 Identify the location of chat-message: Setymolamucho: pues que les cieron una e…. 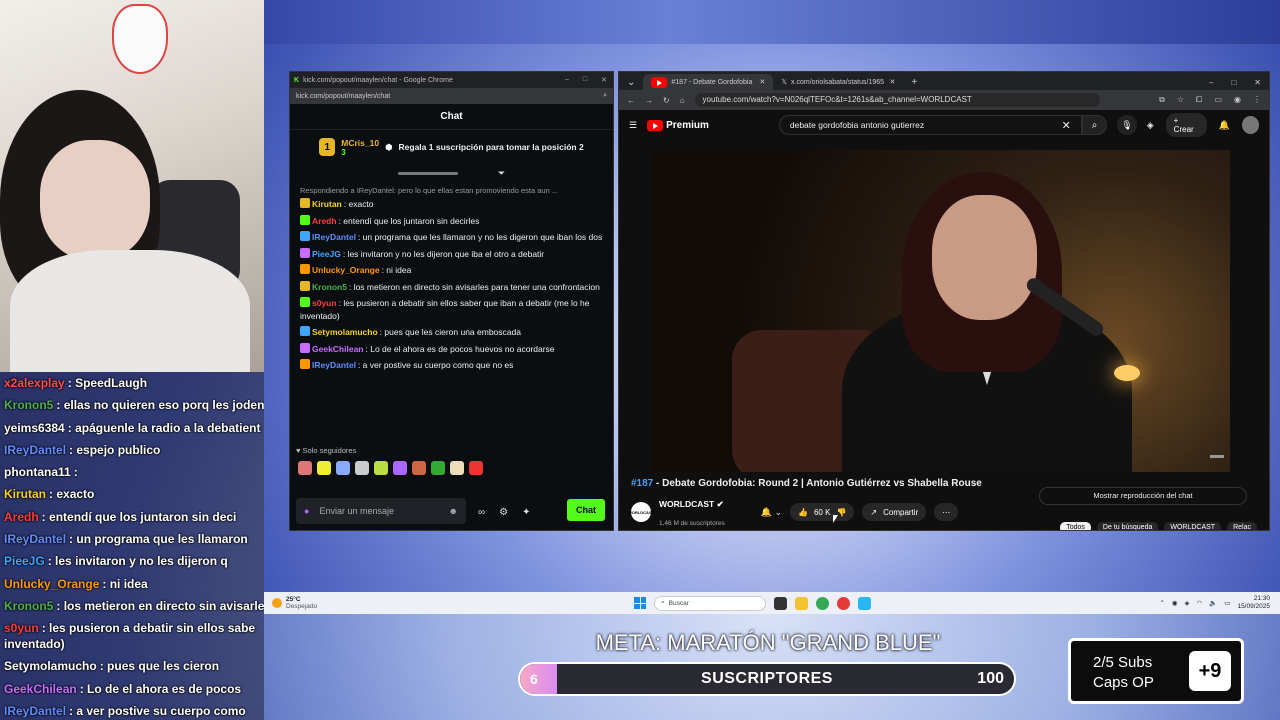
(452, 332).